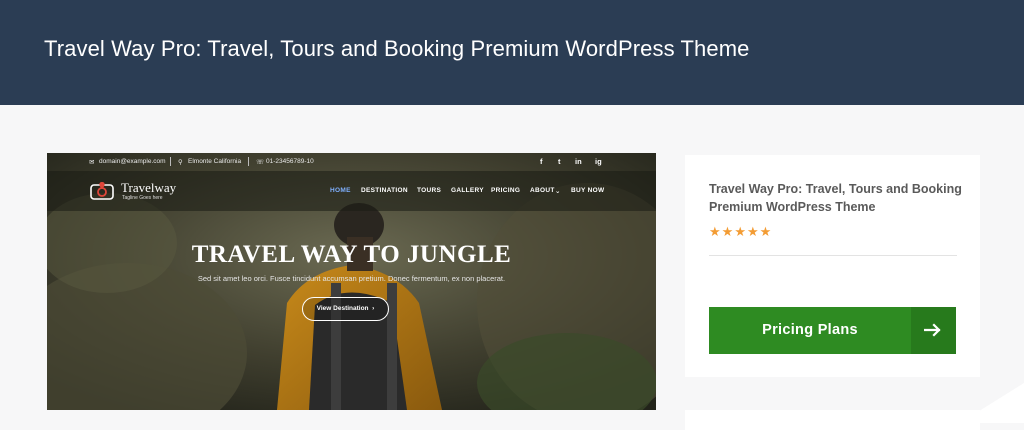 The image size is (1024, 430). I want to click on preview-nav-pricing: PRICING, so click(505, 190).